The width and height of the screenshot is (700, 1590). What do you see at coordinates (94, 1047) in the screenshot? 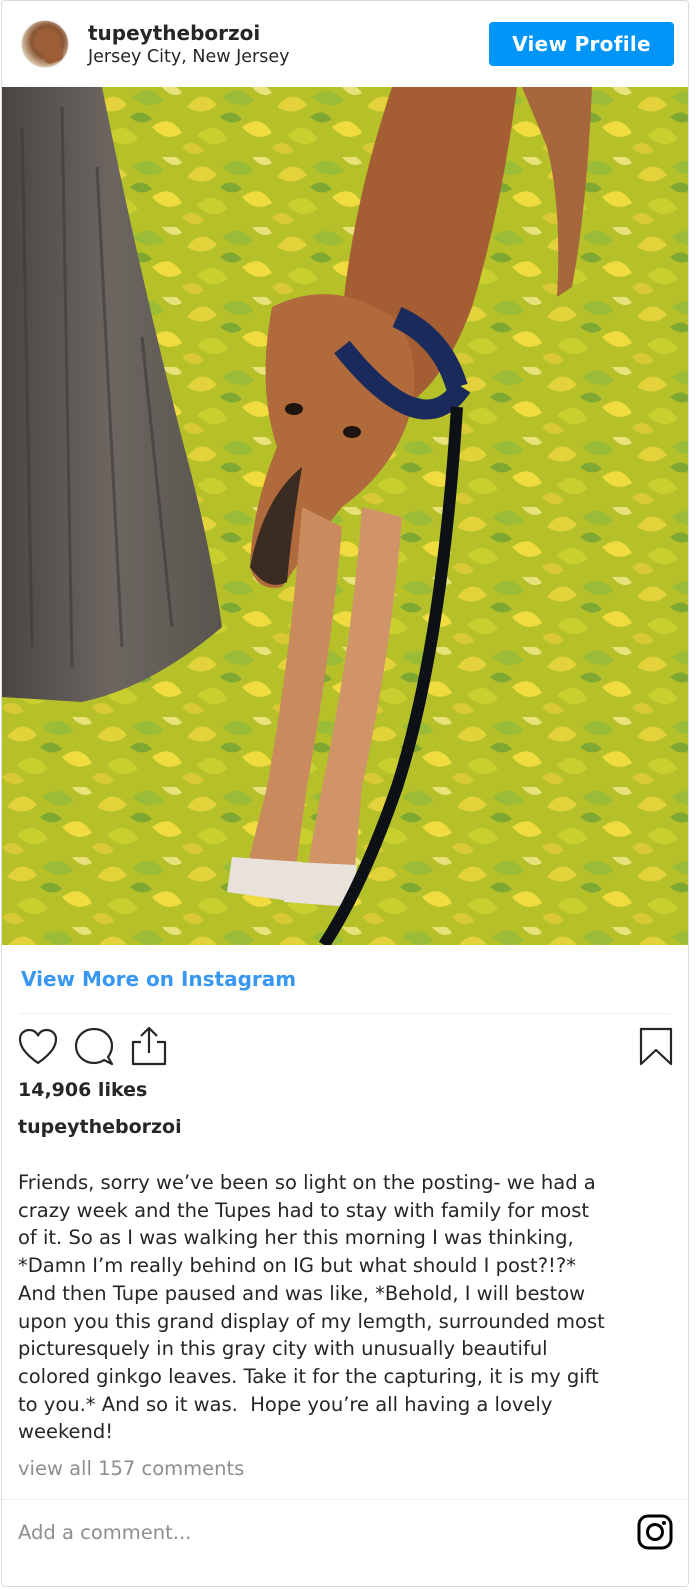
I see `comment-icon` at bounding box center [94, 1047].